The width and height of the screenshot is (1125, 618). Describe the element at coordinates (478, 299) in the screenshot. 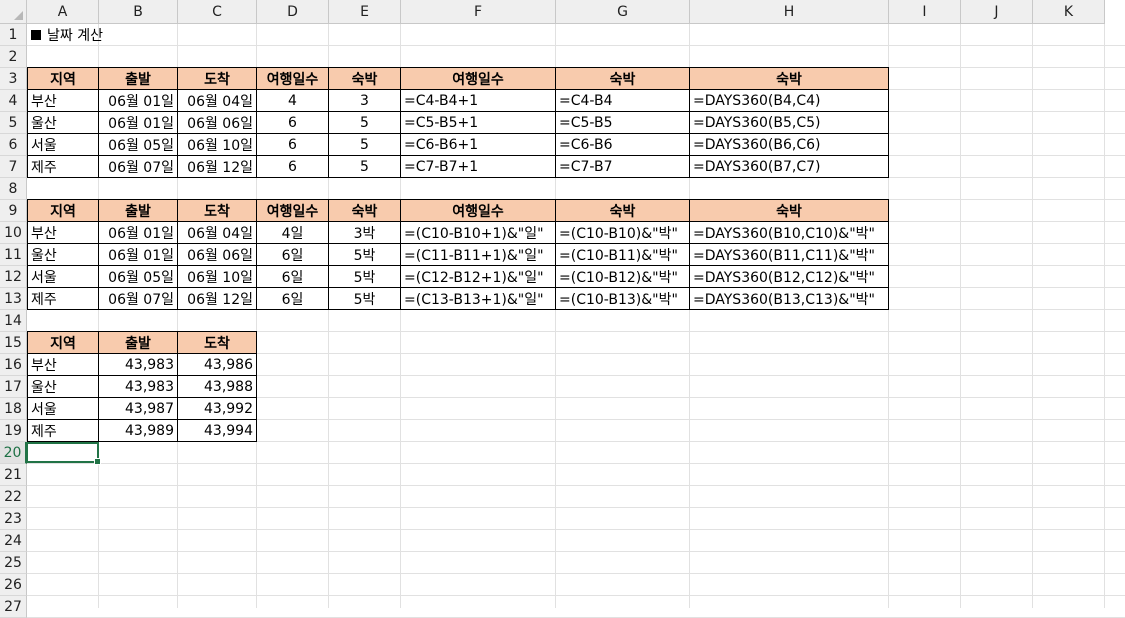

I see `table-cell: =(C13-B13+1)&"일"` at that location.